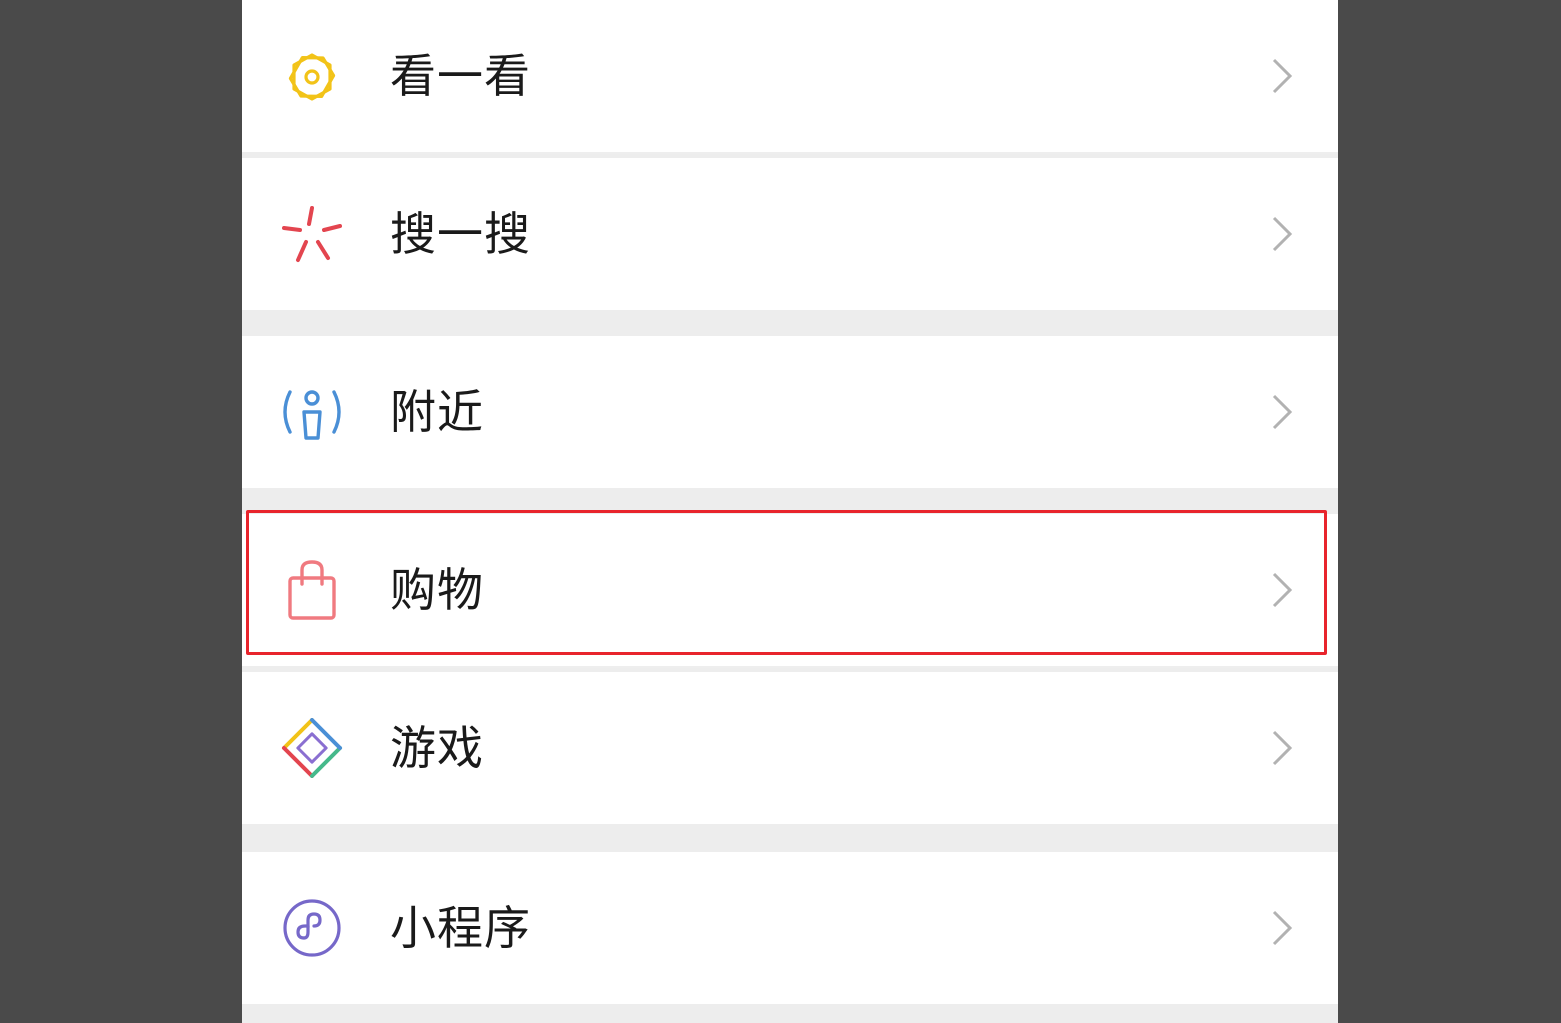 The image size is (1561, 1023). What do you see at coordinates (790, 928) in the screenshot?
I see `menu-item-mini-programs: 小程序` at bounding box center [790, 928].